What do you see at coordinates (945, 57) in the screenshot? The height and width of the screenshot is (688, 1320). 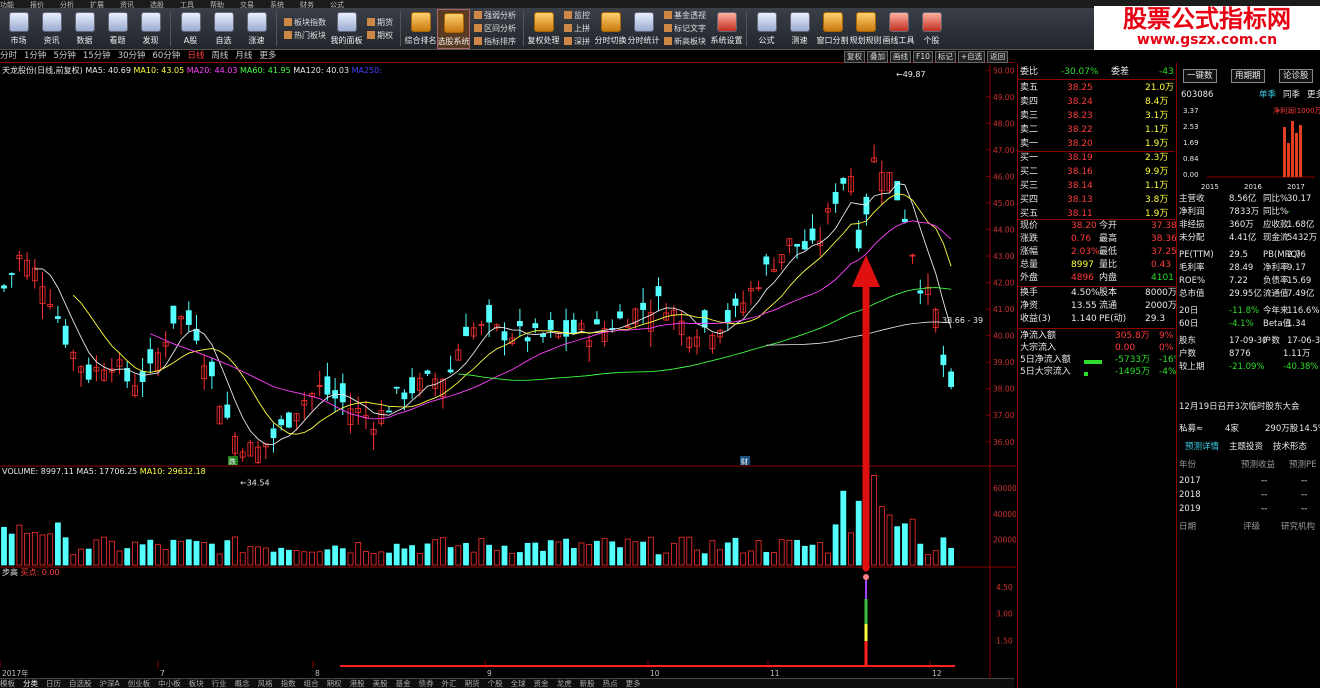 I see `chart-tool-button: 标记` at bounding box center [945, 57].